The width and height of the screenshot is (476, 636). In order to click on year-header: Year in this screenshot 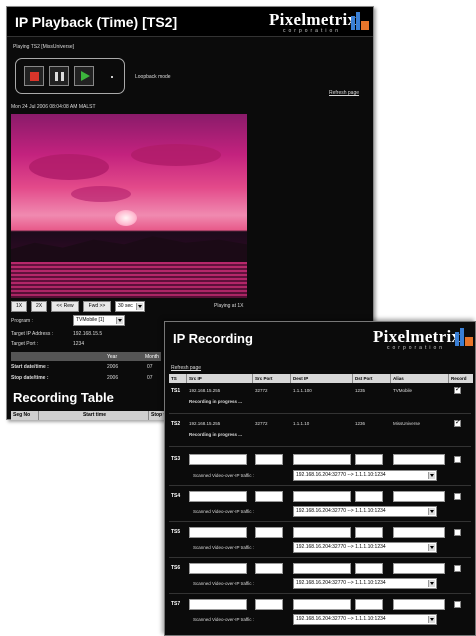, I will do `click(112, 357)`.